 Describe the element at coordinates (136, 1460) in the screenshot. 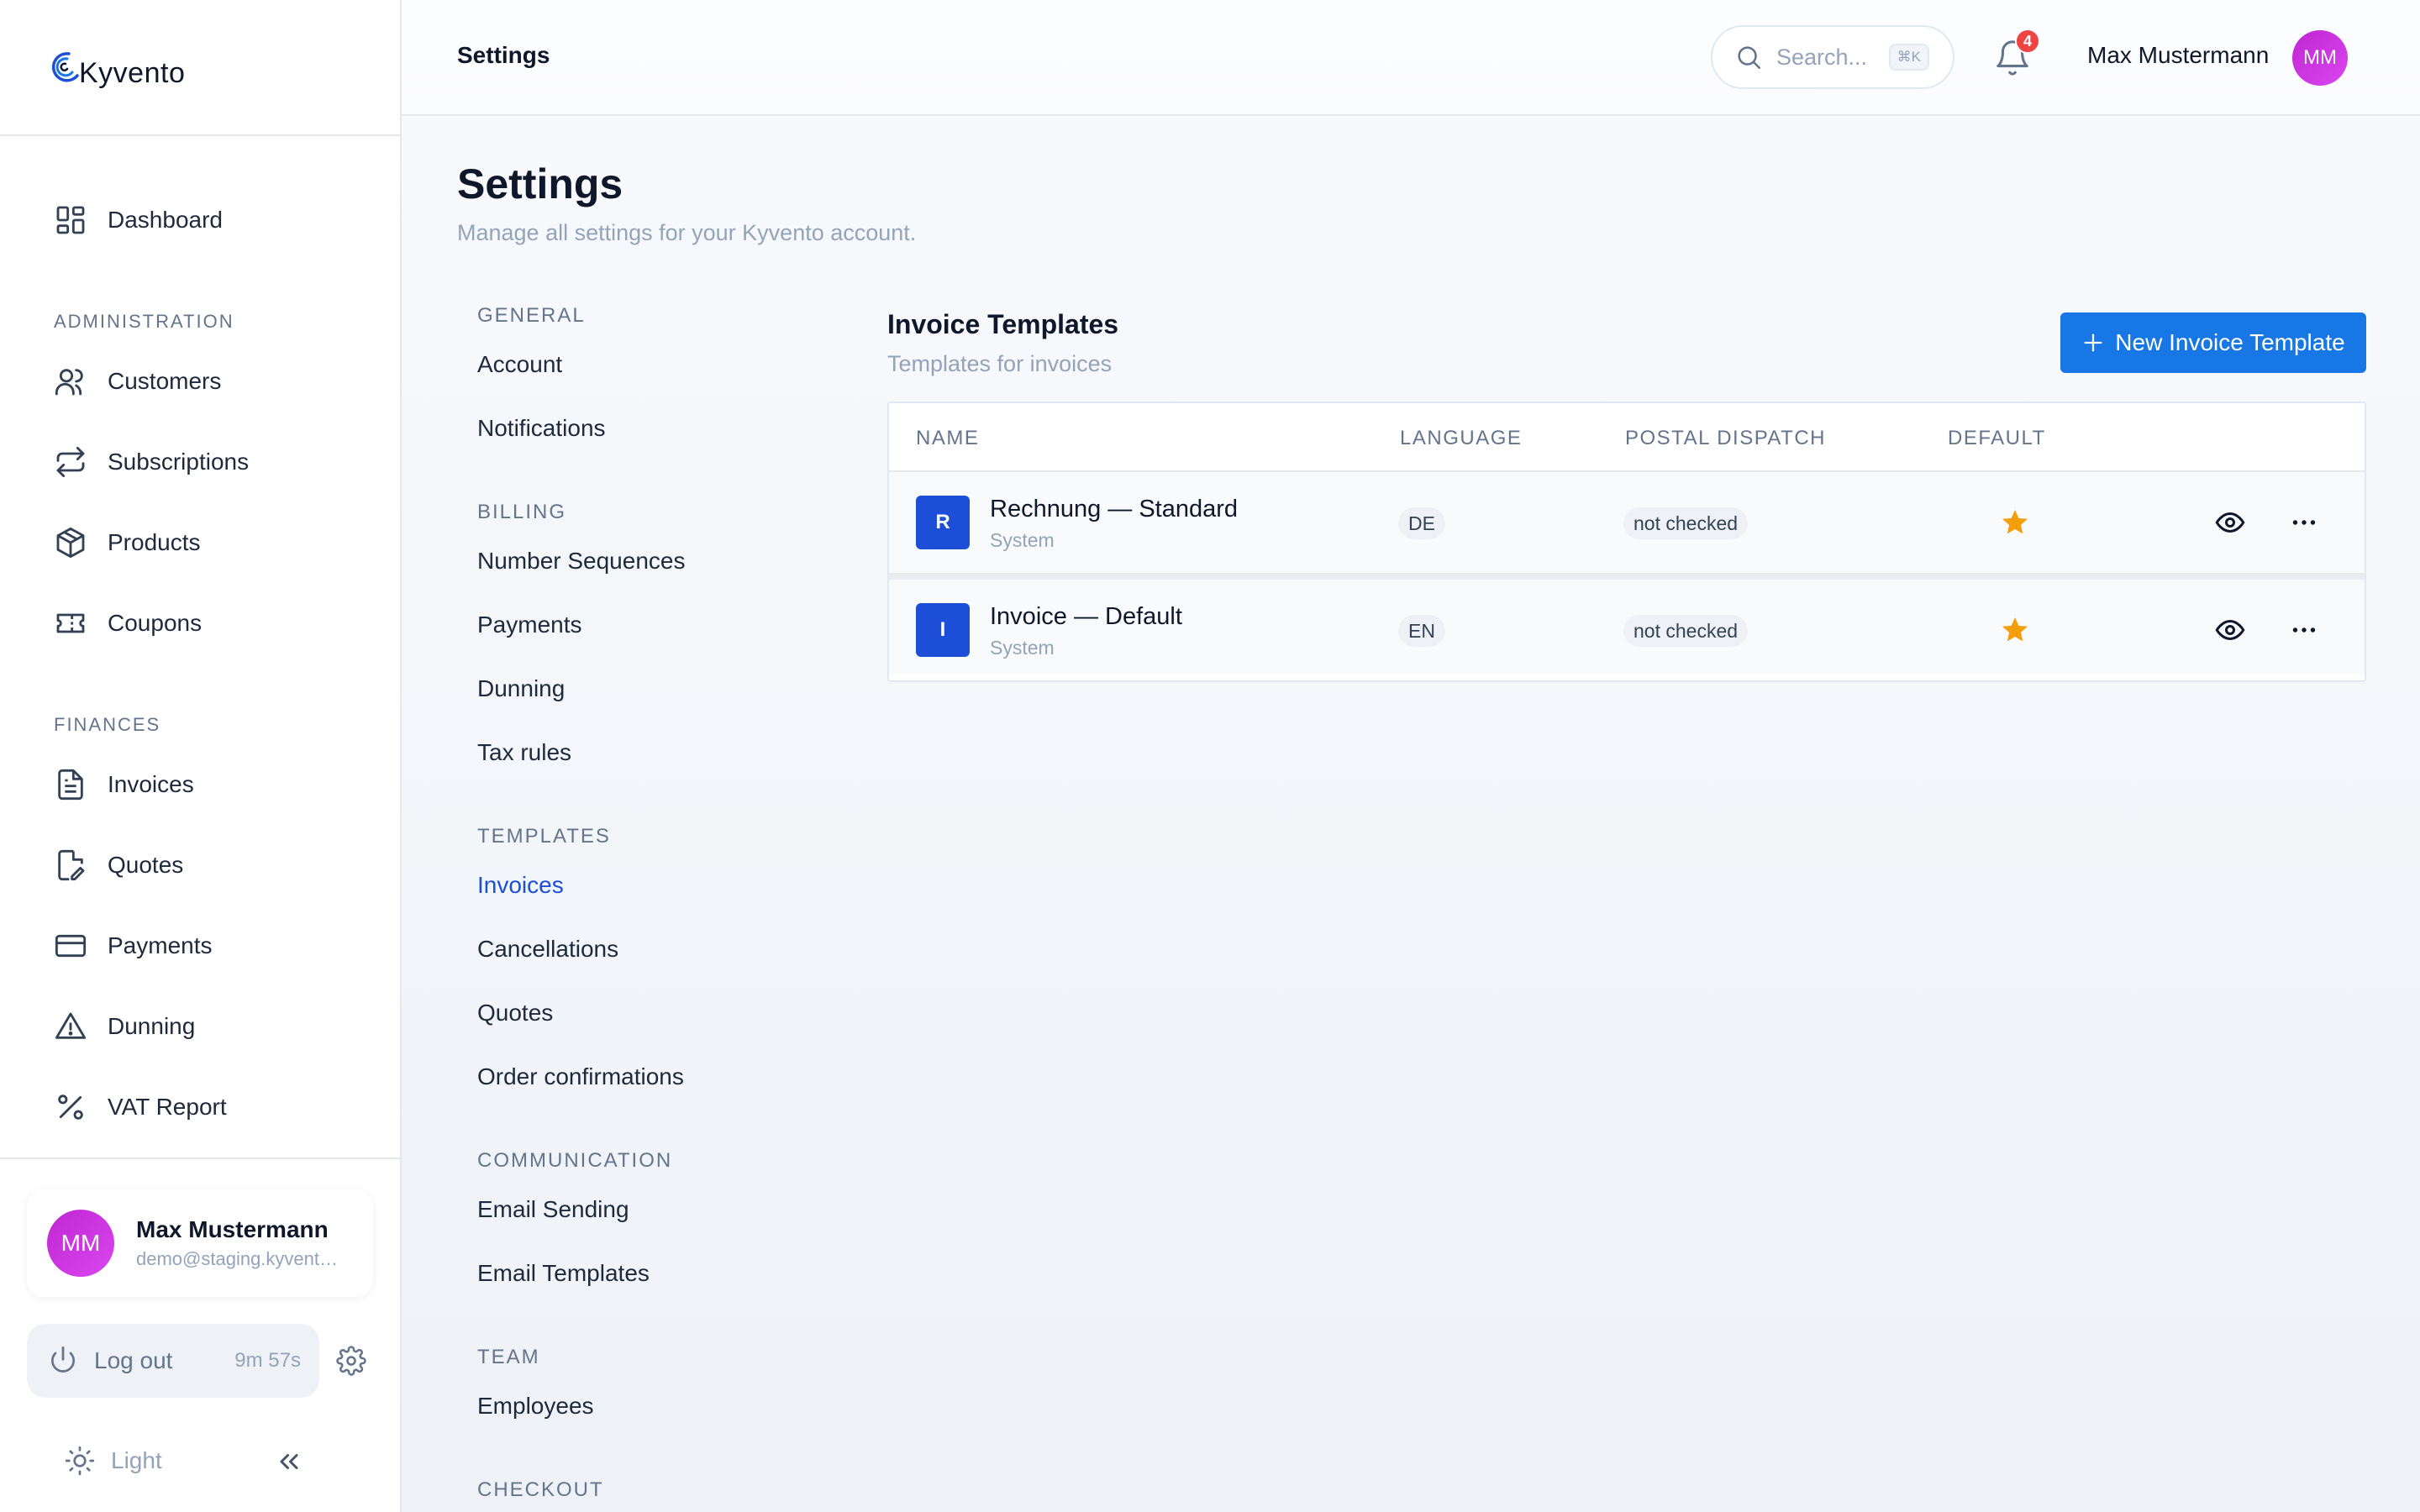

I see `theme-label: Light` at that location.